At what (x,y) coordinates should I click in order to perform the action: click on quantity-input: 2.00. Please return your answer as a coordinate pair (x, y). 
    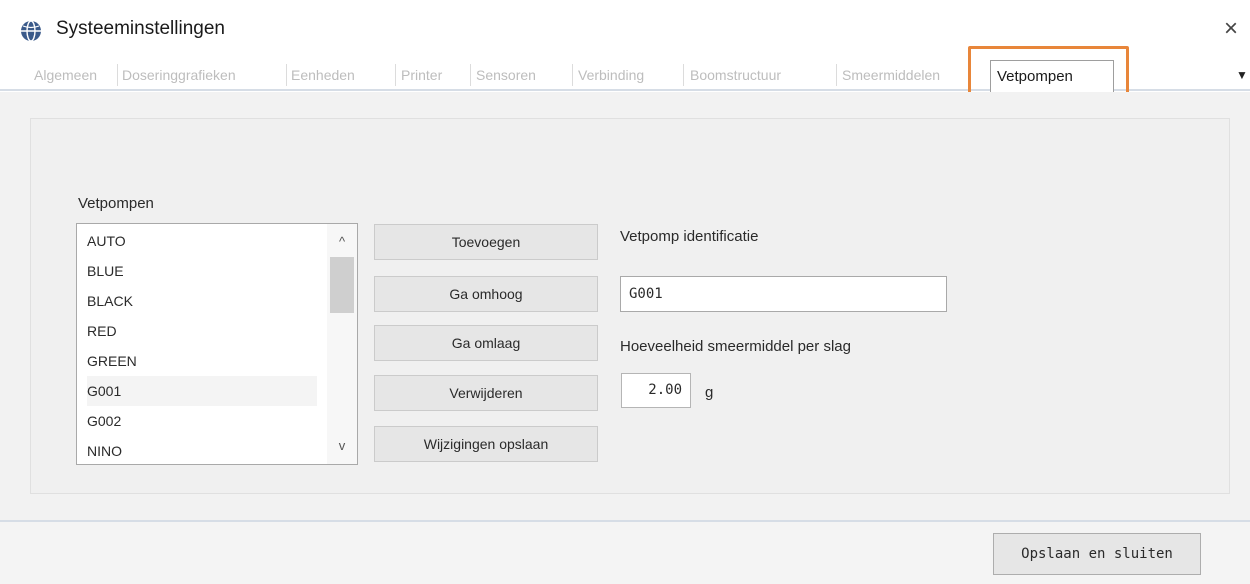
    Looking at the image, I should click on (656, 390).